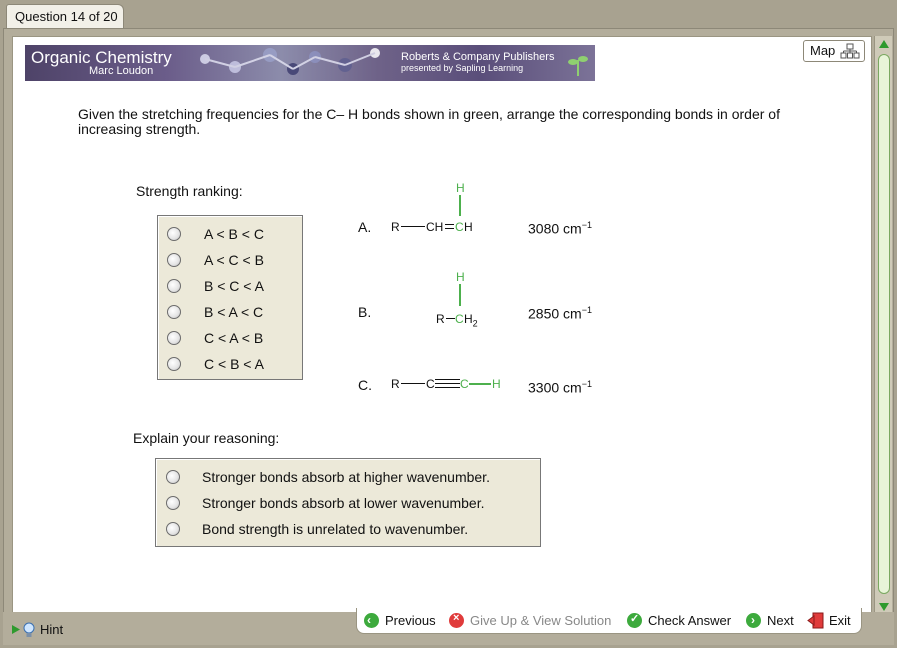  I want to click on checkmark-glyph: ✓, so click(635, 619).